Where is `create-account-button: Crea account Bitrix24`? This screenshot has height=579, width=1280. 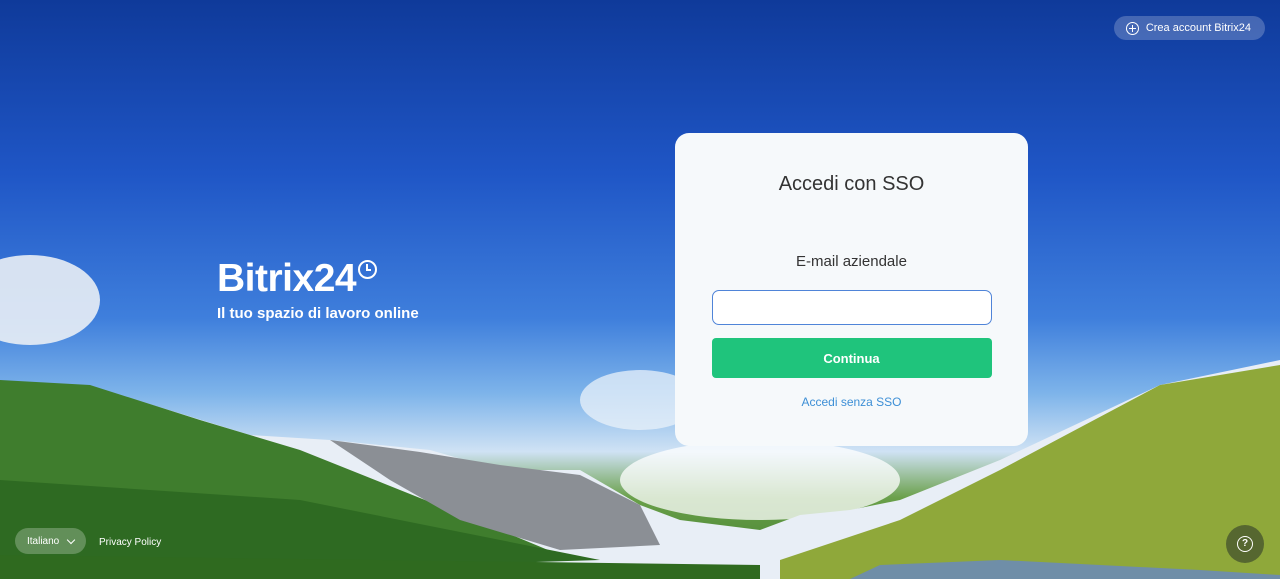
create-account-button: Crea account Bitrix24 is located at coordinates (1189, 28).